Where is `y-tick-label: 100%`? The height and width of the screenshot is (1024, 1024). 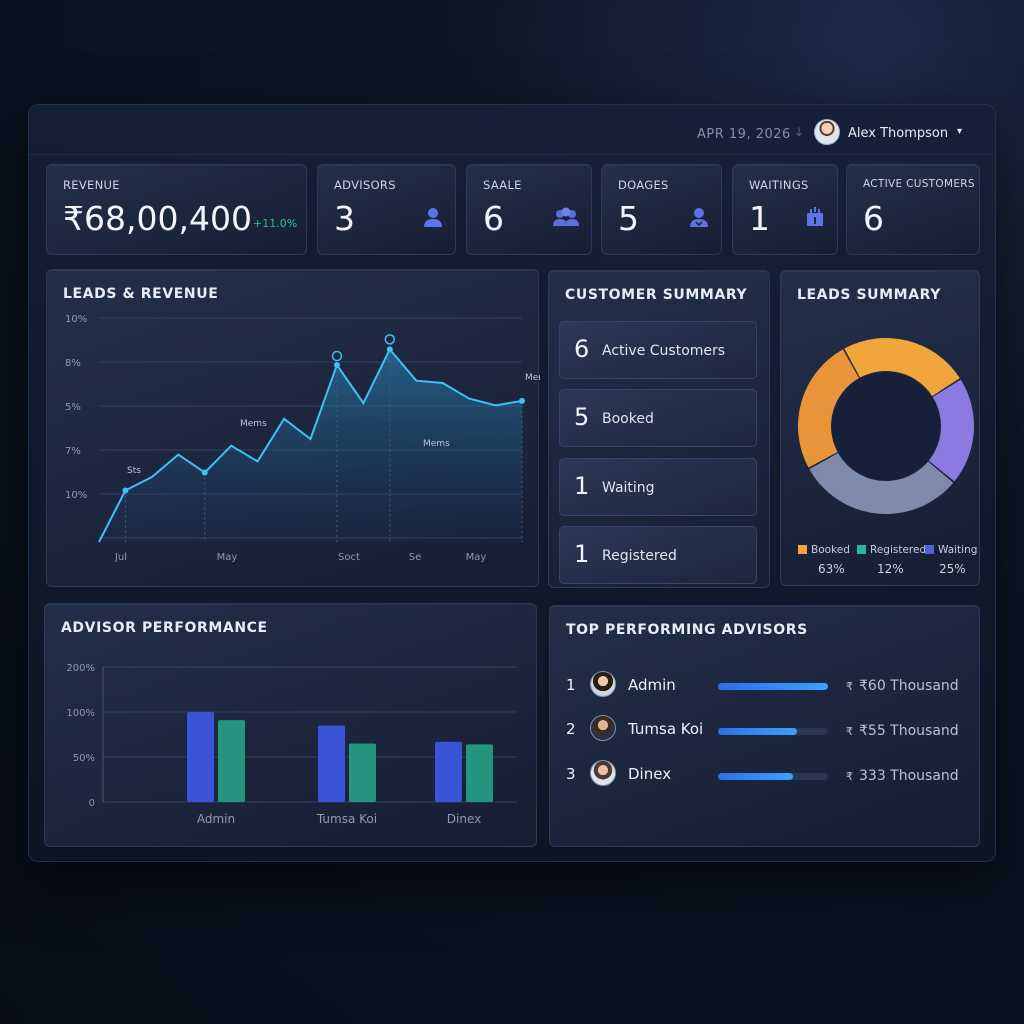 y-tick-label: 100% is located at coordinates (80, 713).